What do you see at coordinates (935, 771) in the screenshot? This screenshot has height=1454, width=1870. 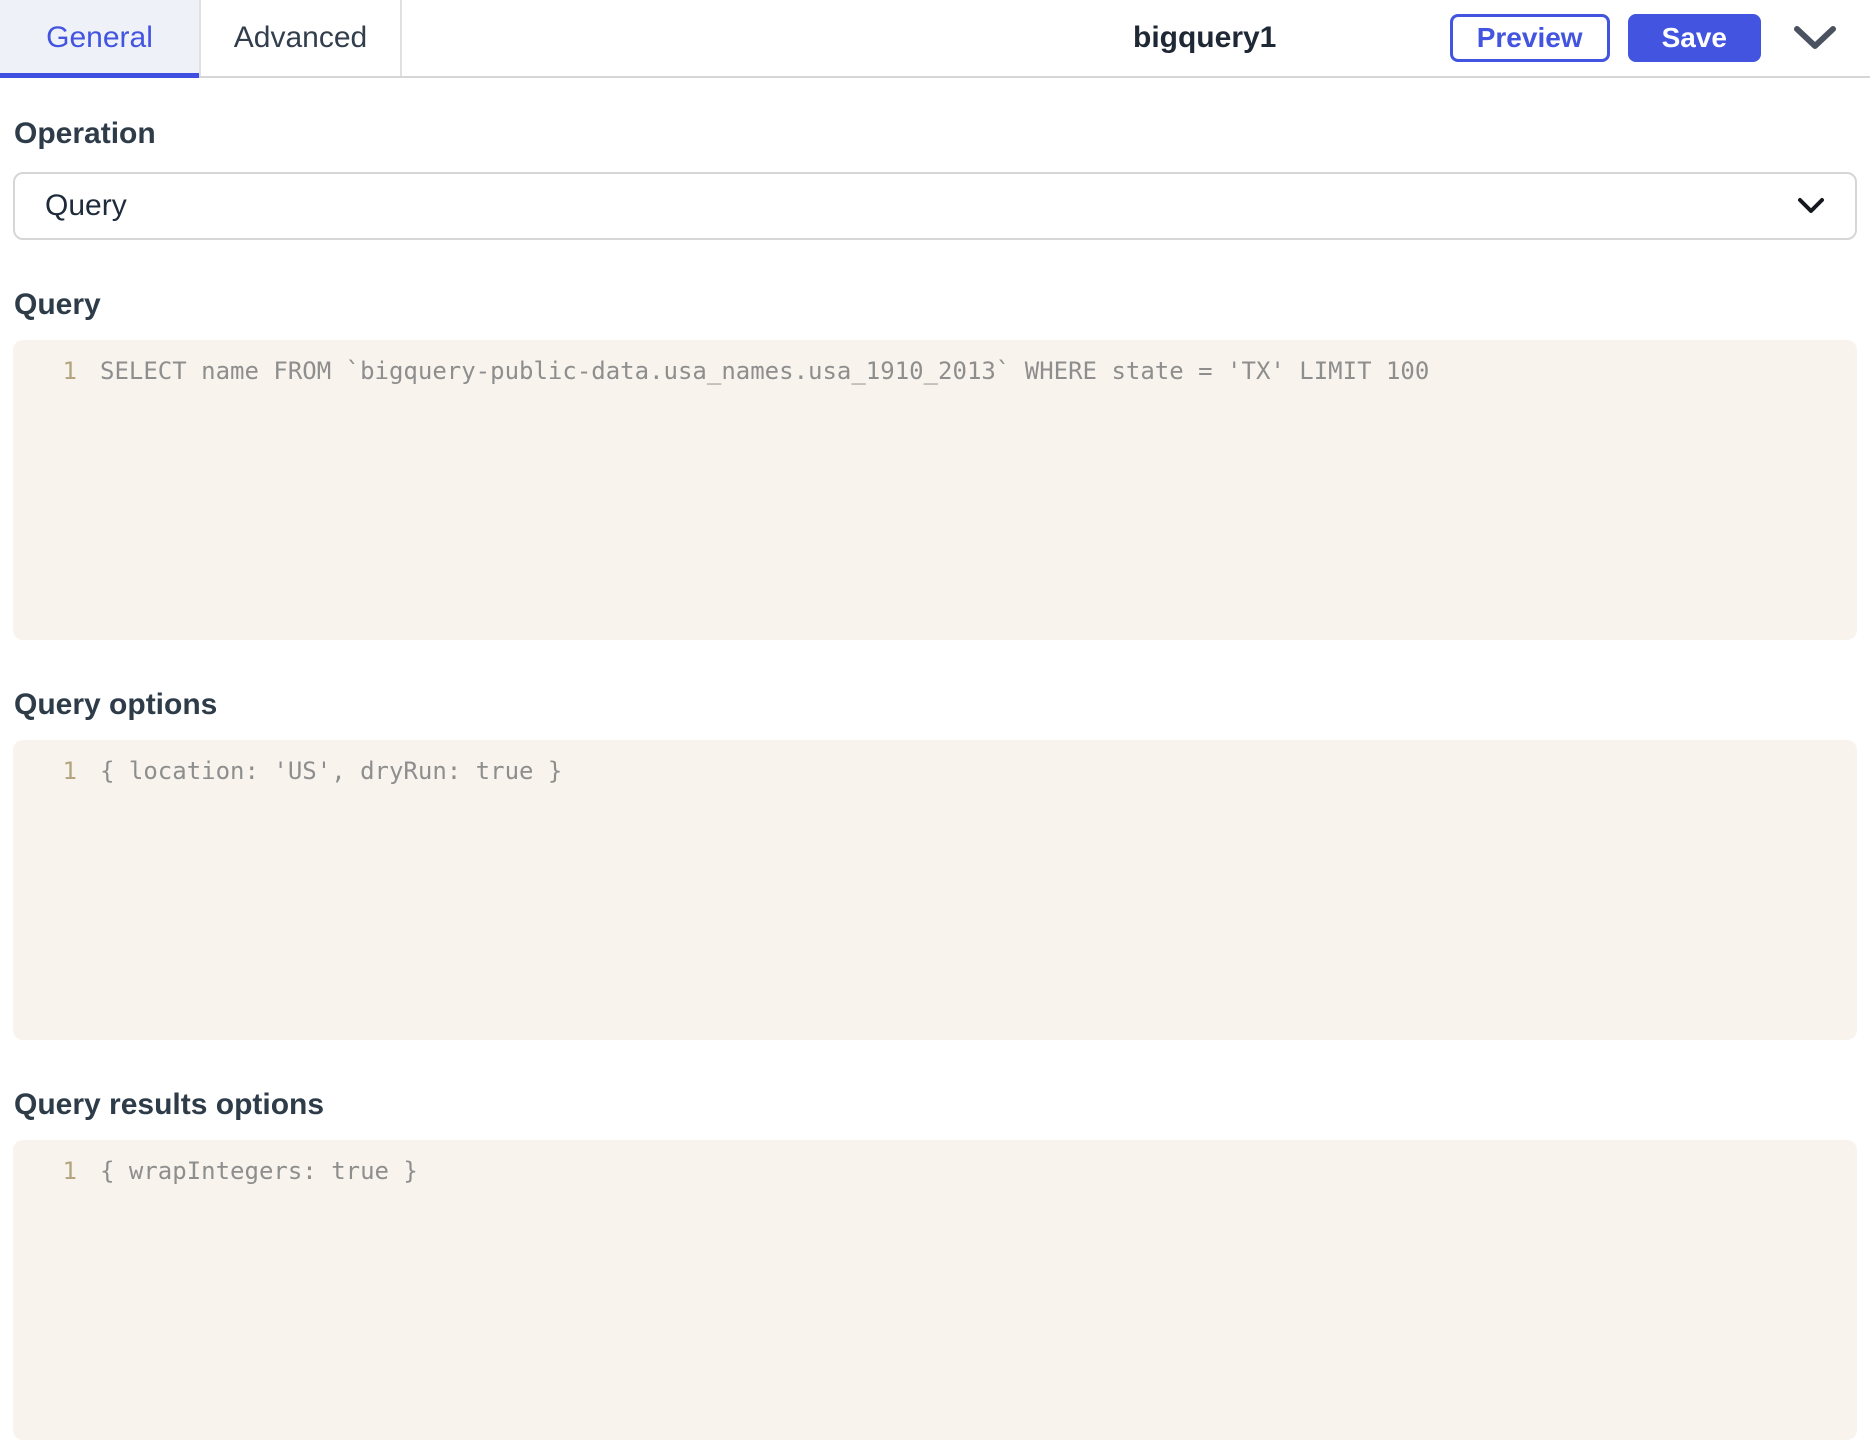 I see `code-line: 1 { location: 'US', dryRun: true }` at bounding box center [935, 771].